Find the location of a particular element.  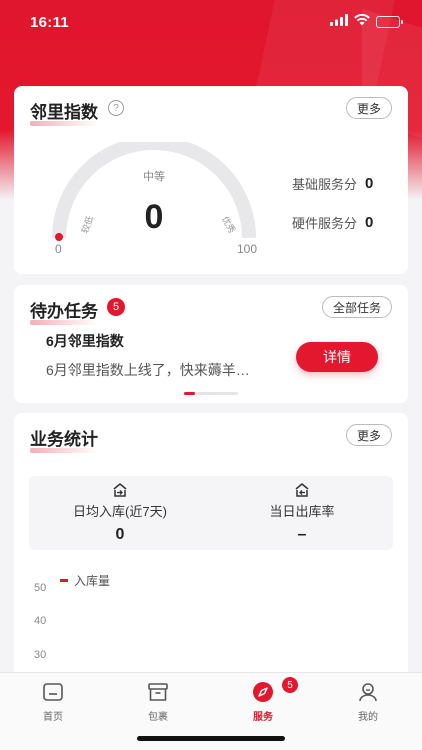

inbound-icon is located at coordinates (120, 491).